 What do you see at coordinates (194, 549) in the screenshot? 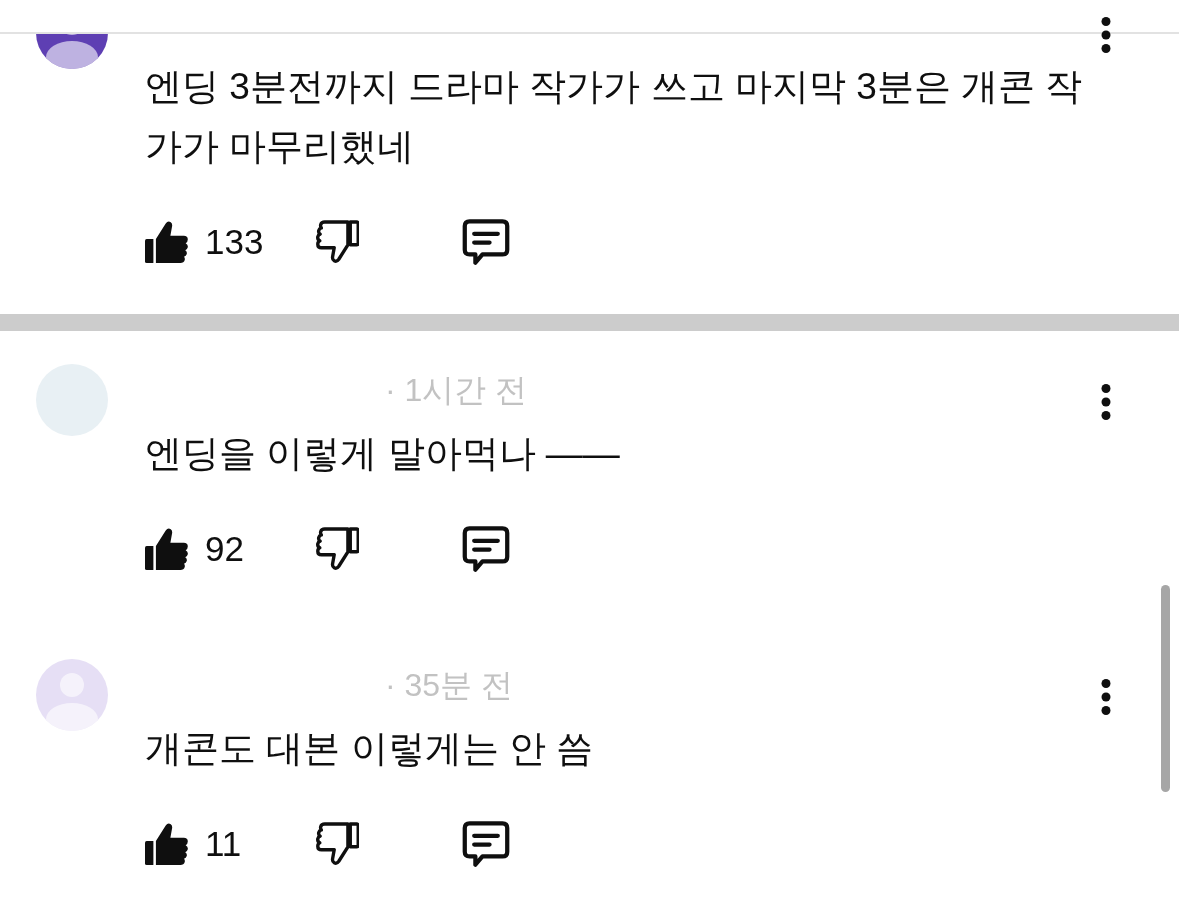
I see `like-button: 92` at bounding box center [194, 549].